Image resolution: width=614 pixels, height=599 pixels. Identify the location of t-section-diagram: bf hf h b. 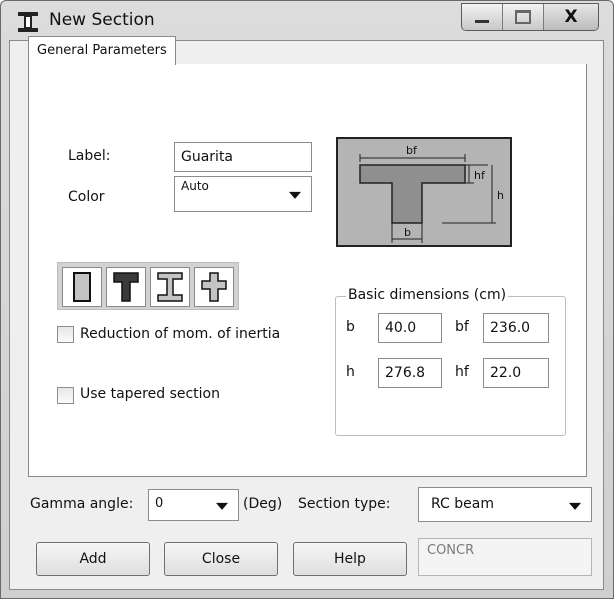
(431, 193).